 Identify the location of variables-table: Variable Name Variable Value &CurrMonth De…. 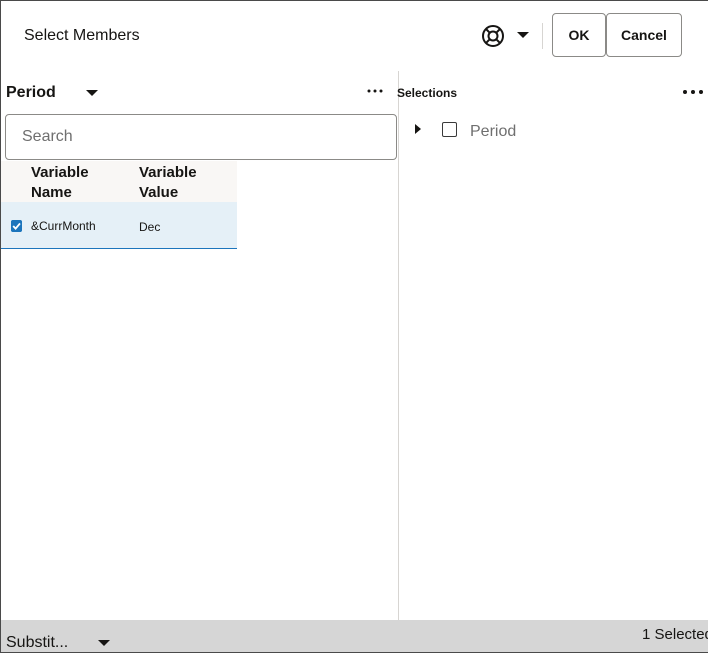
(119, 205).